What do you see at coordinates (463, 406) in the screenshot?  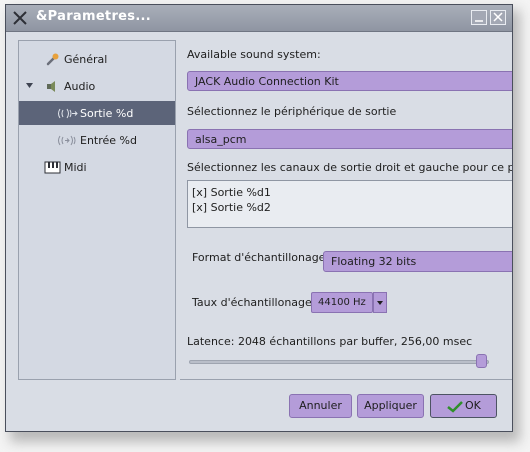 I see `ok-button: OK` at bounding box center [463, 406].